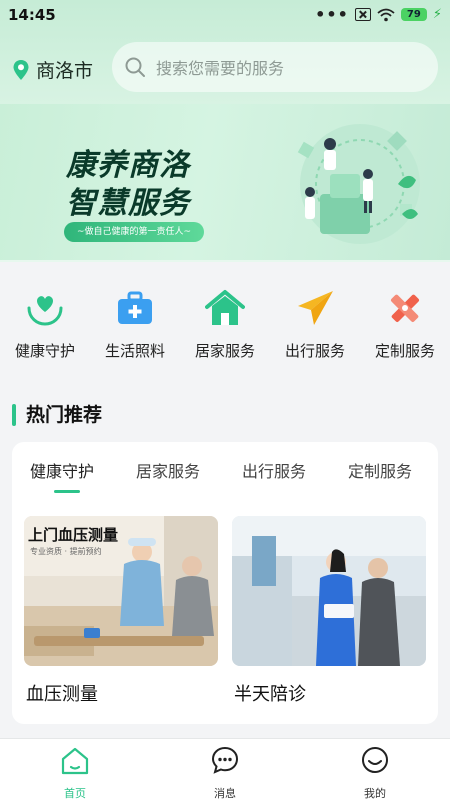  I want to click on category-travel-service: 出行服务, so click(315, 317).